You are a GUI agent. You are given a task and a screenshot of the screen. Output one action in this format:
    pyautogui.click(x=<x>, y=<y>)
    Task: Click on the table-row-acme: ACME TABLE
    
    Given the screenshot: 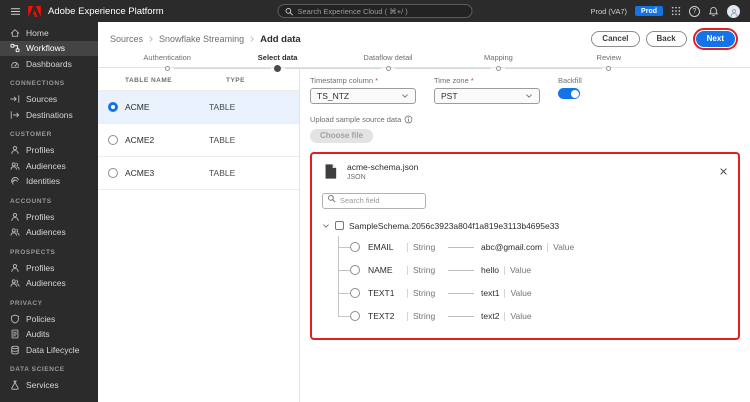 What is the action you would take?
    pyautogui.click(x=198, y=107)
    